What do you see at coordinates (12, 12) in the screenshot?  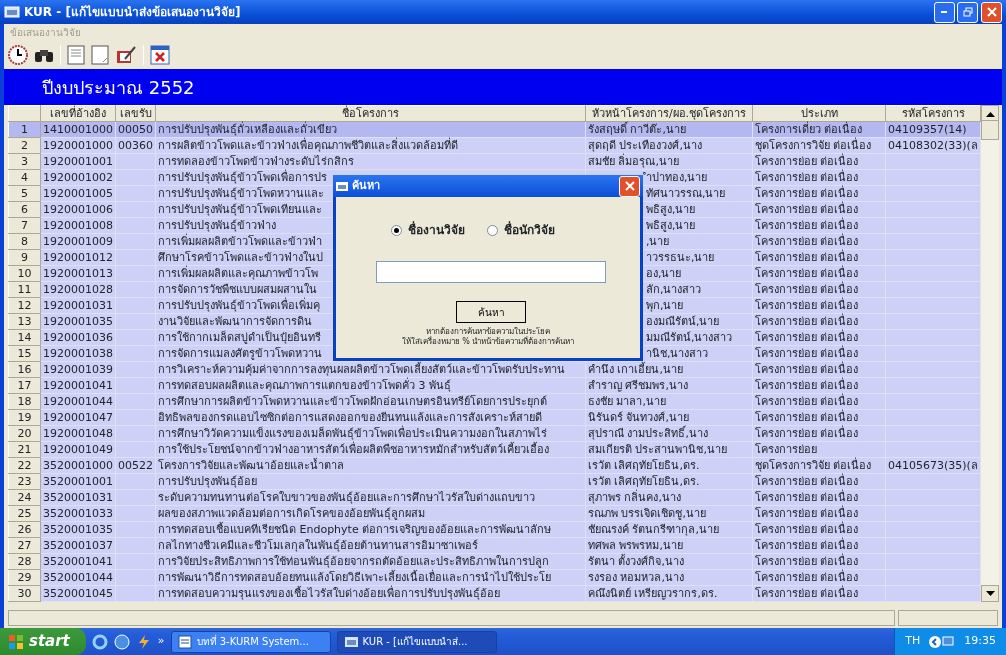 I see `app-icon` at bounding box center [12, 12].